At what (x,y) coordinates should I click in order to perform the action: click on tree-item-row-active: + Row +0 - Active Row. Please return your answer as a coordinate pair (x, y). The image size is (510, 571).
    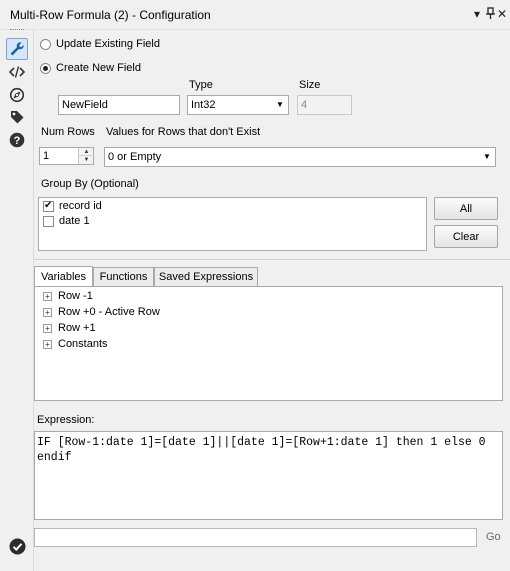
    Looking at the image, I should click on (101, 312).